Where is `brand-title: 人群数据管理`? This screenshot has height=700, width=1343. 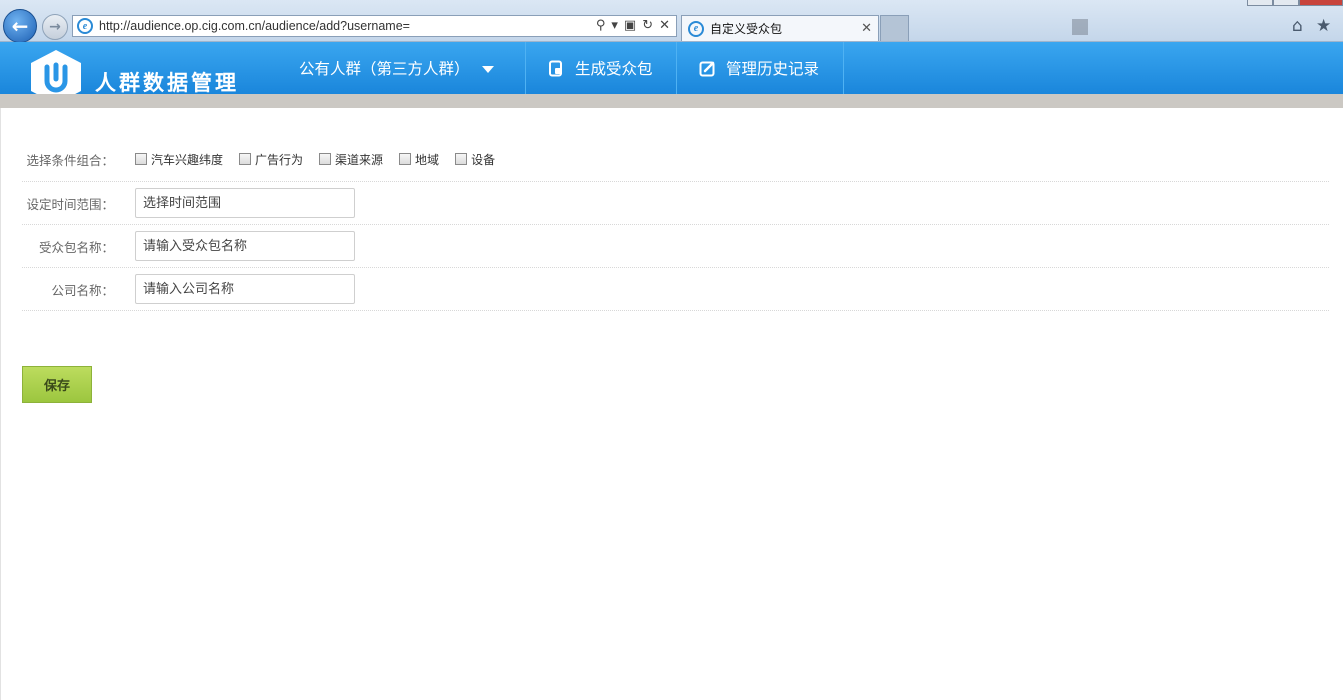 brand-title: 人群数据管理 is located at coordinates (167, 83).